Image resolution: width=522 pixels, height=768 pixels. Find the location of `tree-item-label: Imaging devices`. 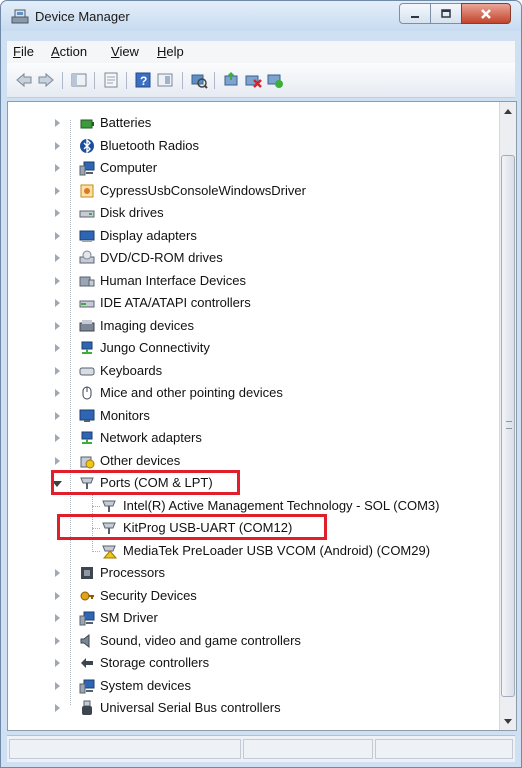

tree-item-label: Imaging devices is located at coordinates (147, 325).